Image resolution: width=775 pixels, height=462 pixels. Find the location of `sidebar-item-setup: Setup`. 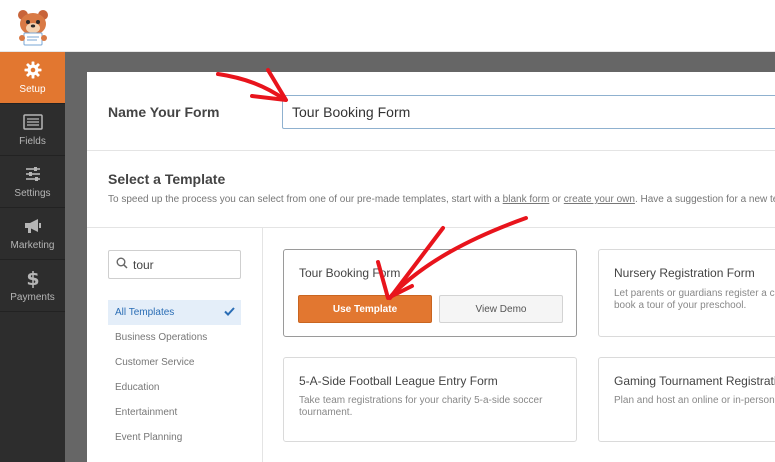

sidebar-item-setup: Setup is located at coordinates (32, 78).